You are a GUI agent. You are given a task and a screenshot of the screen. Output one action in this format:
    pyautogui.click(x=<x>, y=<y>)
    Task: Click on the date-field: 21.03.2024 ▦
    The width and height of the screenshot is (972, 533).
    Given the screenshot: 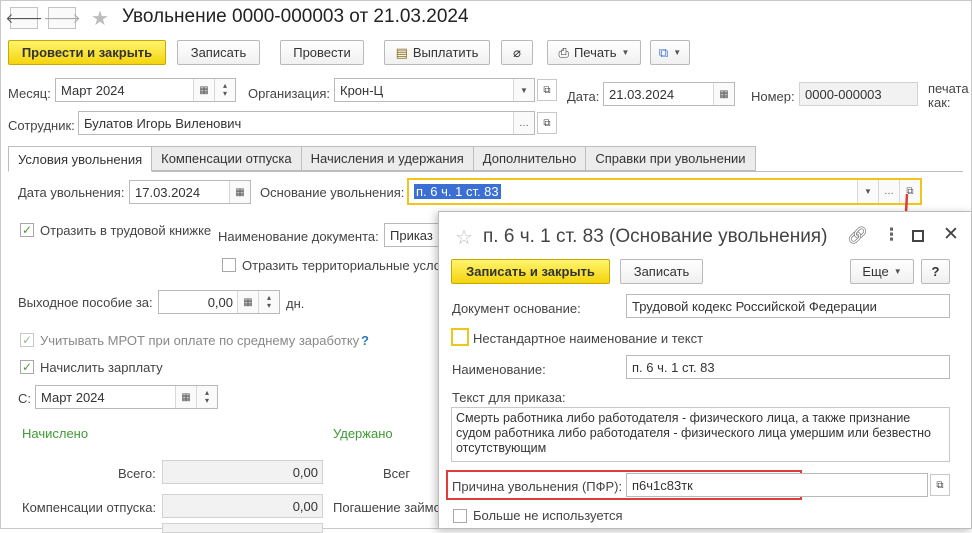 What is the action you would take?
    pyautogui.click(x=669, y=94)
    